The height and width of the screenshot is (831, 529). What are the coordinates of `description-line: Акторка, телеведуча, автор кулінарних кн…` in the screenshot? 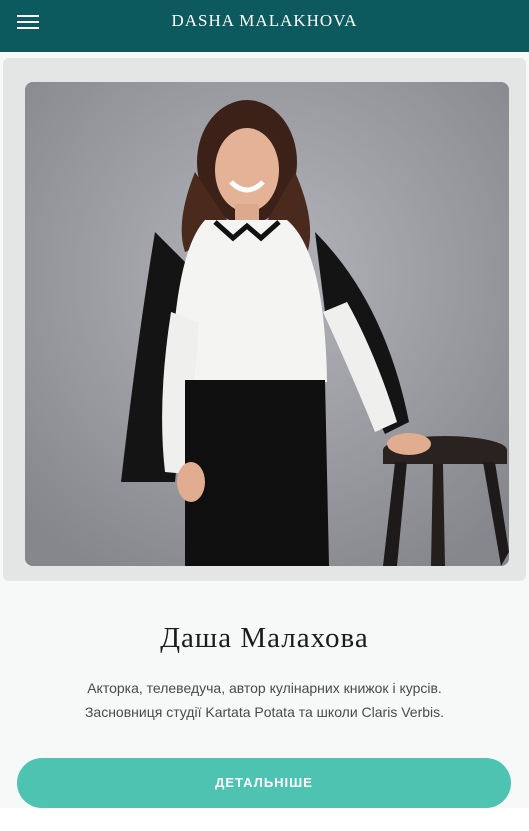 It's located at (264, 688).